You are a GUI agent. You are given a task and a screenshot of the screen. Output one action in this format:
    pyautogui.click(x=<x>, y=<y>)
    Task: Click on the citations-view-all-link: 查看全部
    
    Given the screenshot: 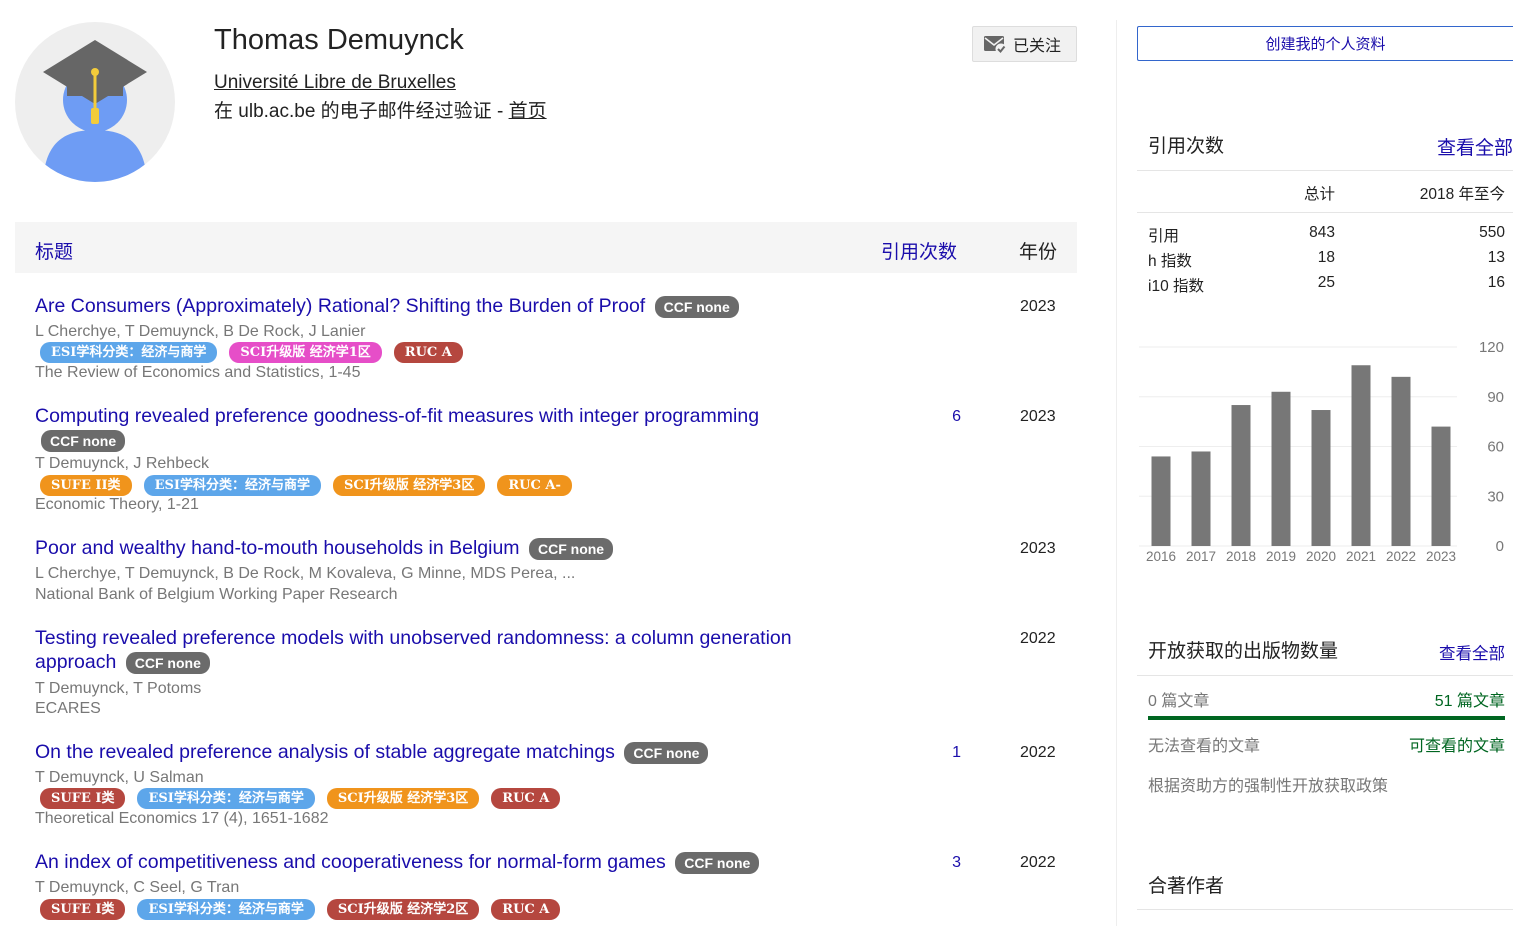 What is the action you would take?
    pyautogui.click(x=1475, y=146)
    